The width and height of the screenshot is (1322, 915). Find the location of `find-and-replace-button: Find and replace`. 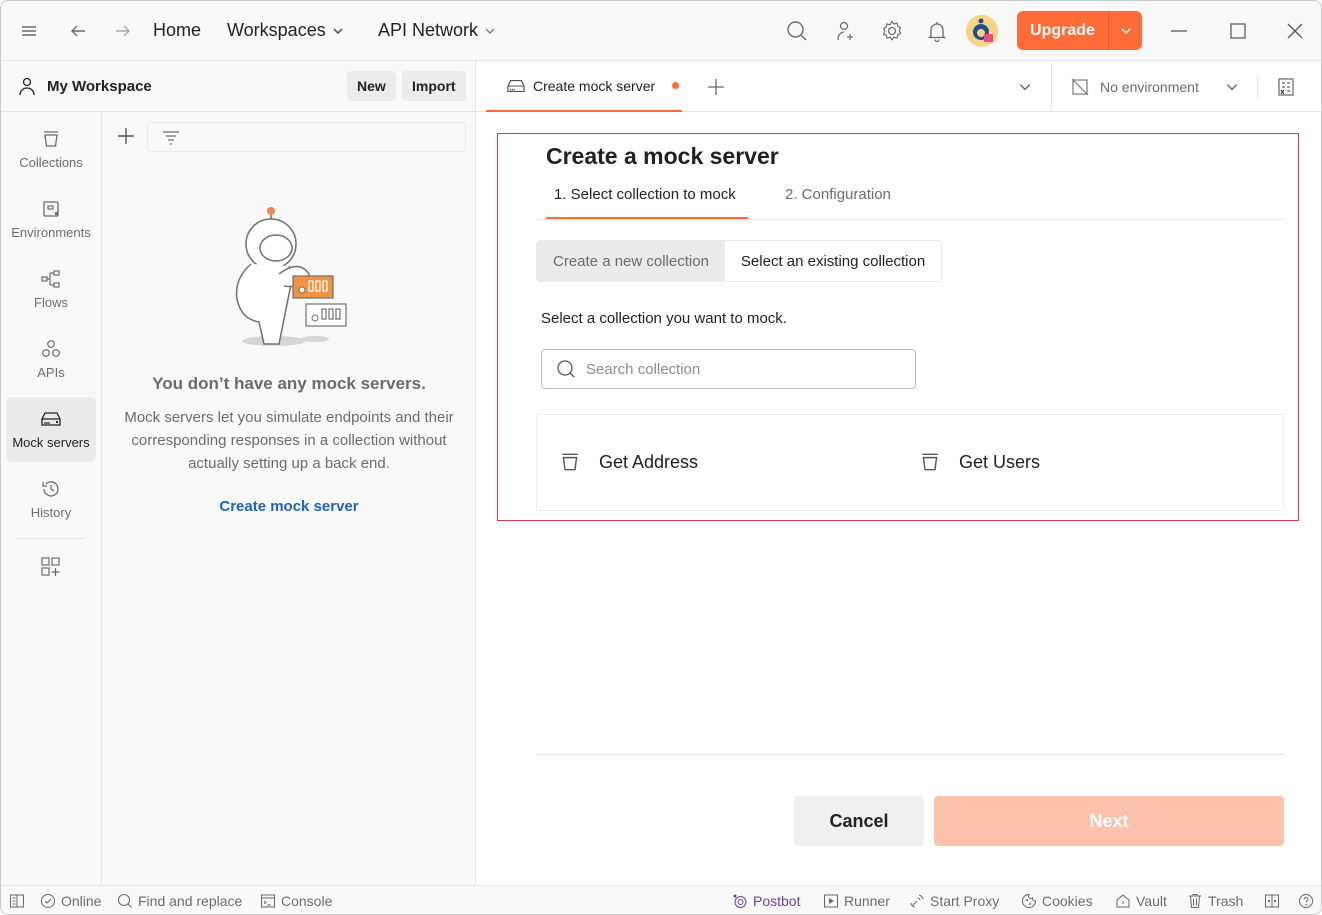

find-and-replace-button: Find and replace is located at coordinates (179, 901).